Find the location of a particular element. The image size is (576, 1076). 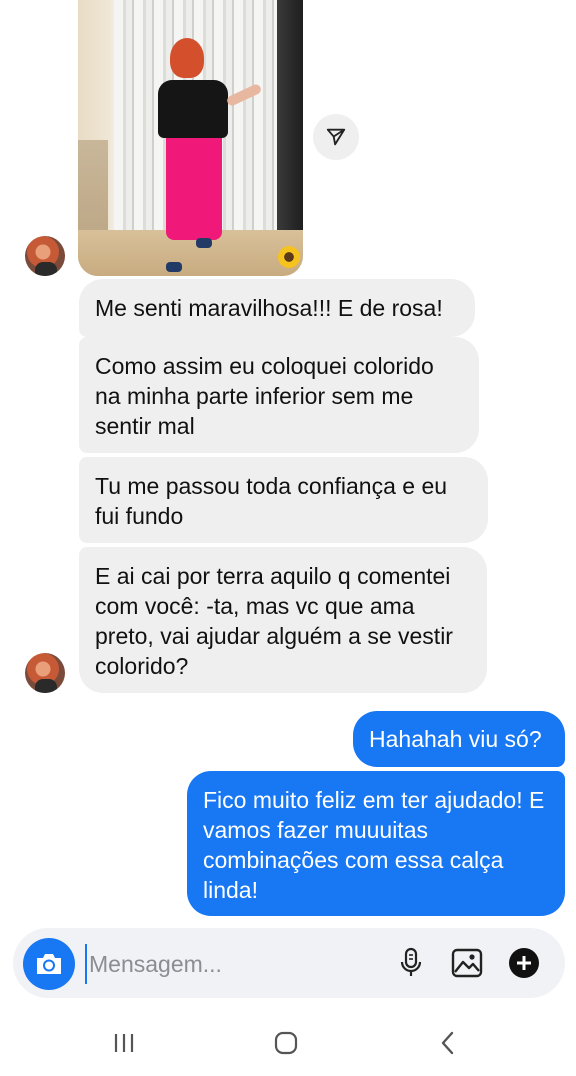

camera-button is located at coordinates (49, 964).